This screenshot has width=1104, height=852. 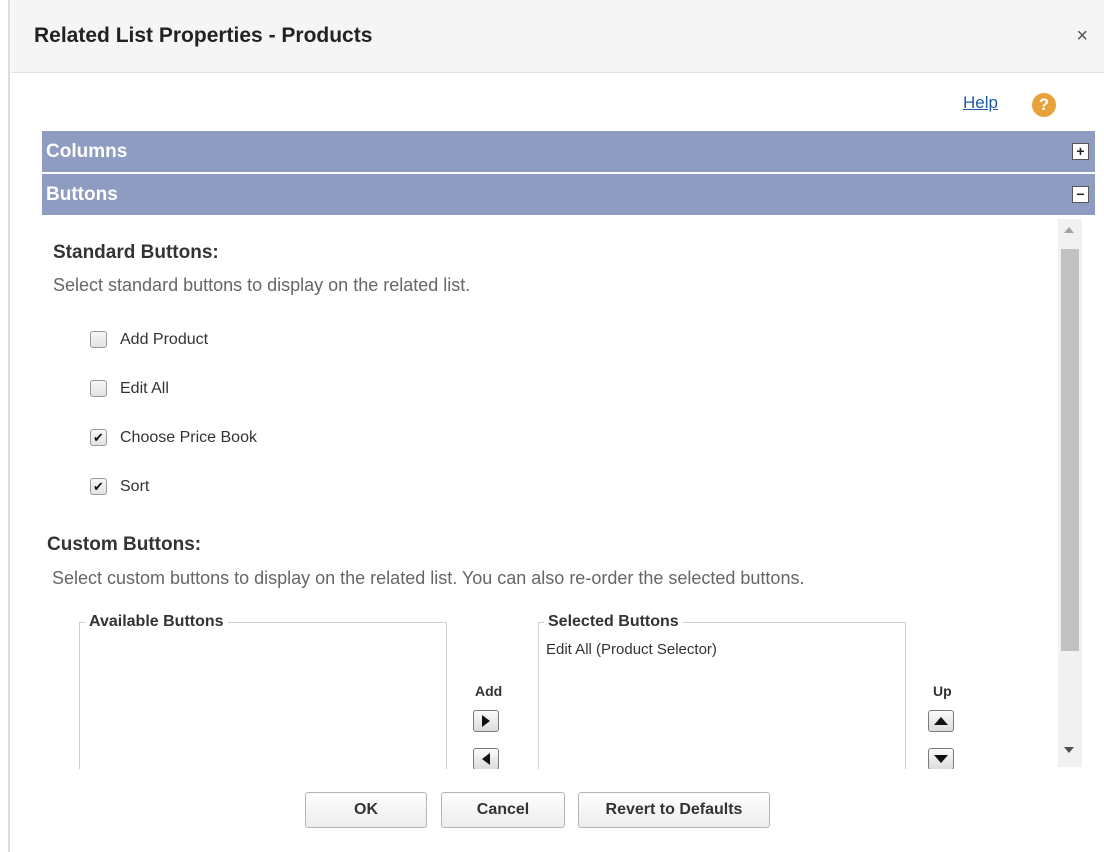 I want to click on checkbox-label: Add Product, so click(x=164, y=340).